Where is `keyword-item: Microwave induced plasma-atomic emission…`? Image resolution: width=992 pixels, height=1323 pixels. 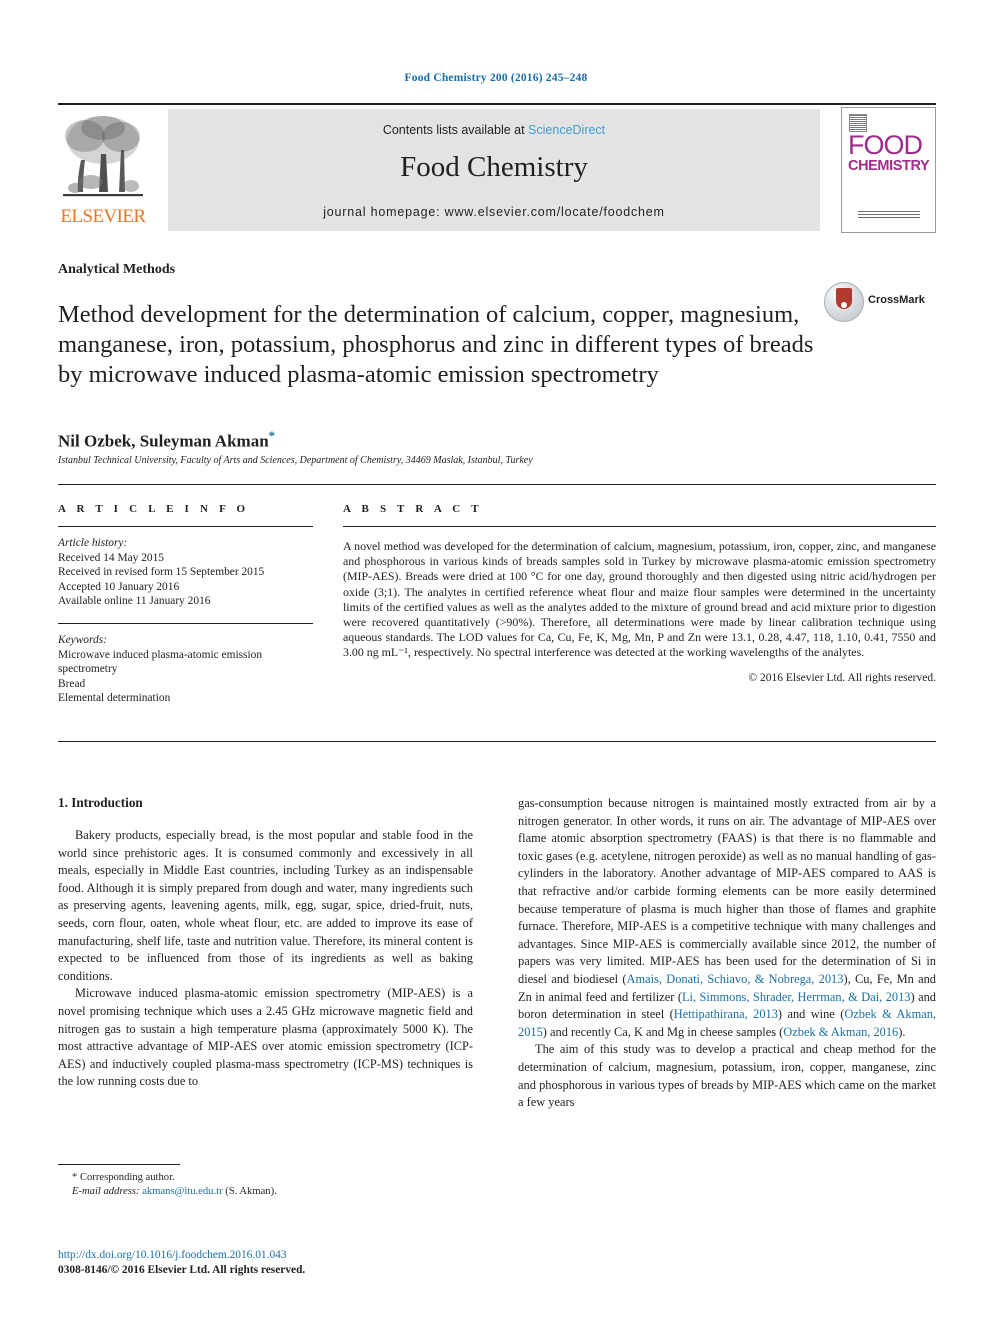 keyword-item: Microwave induced plasma-atomic emission… is located at coordinates (160, 662).